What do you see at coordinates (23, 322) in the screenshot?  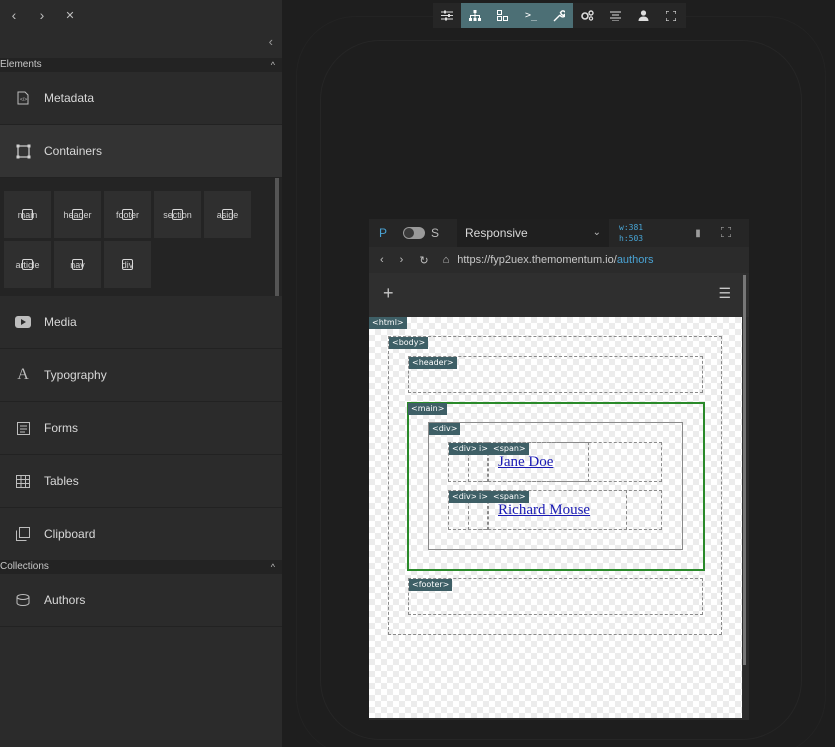 I see `youtube-icon` at bounding box center [23, 322].